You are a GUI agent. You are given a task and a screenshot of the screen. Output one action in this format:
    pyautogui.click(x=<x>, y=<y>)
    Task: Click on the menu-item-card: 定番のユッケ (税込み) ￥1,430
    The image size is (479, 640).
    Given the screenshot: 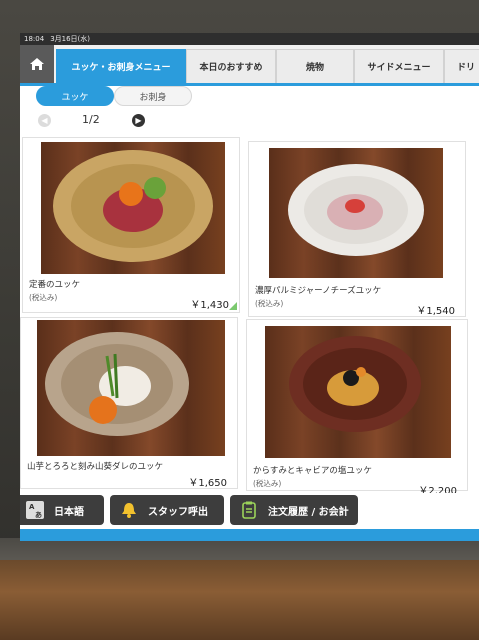 What is the action you would take?
    pyautogui.click(x=131, y=225)
    